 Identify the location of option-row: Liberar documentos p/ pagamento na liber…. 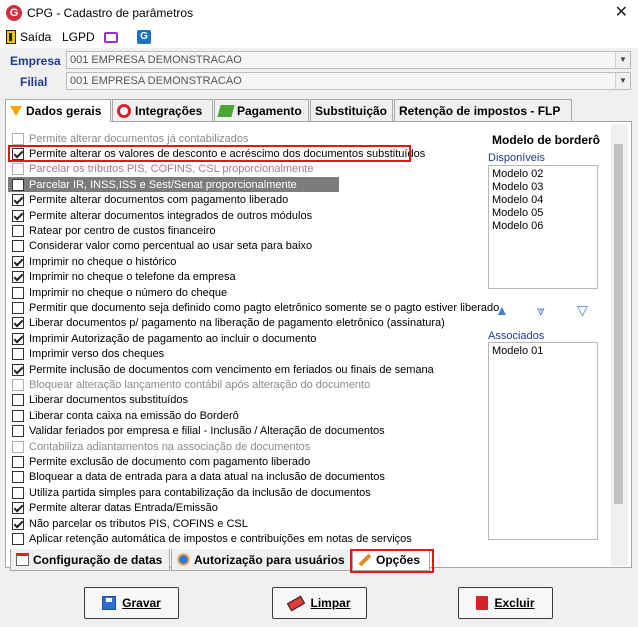
(226, 323).